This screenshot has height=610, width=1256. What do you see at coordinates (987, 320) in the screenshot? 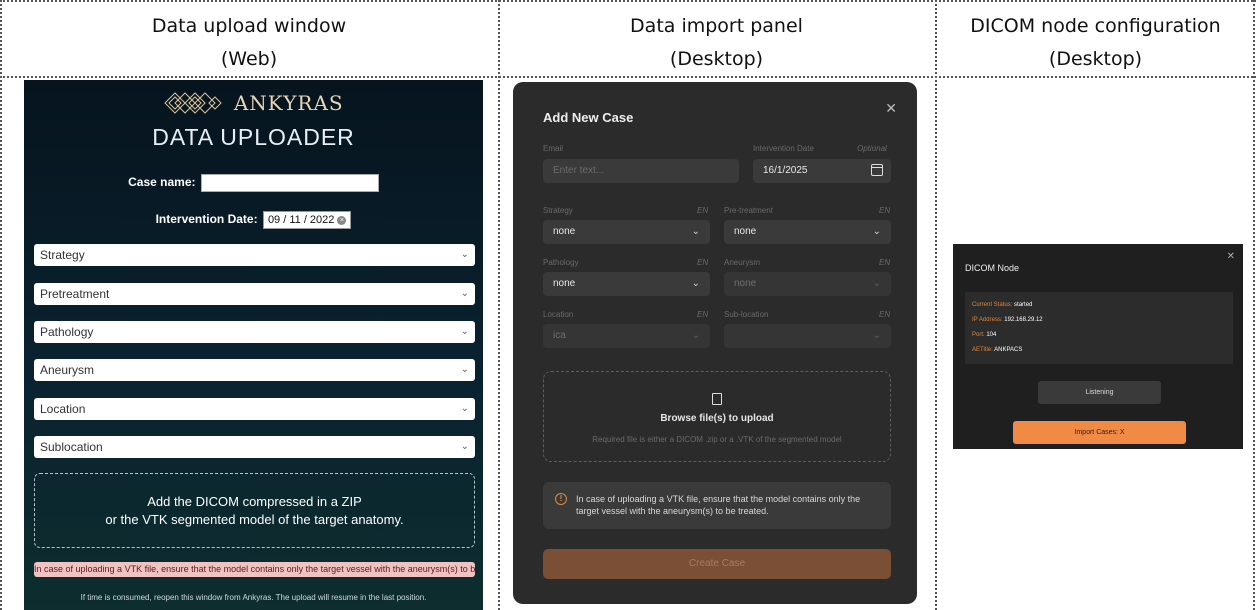
I see `ip-key: IP Address:` at bounding box center [987, 320].